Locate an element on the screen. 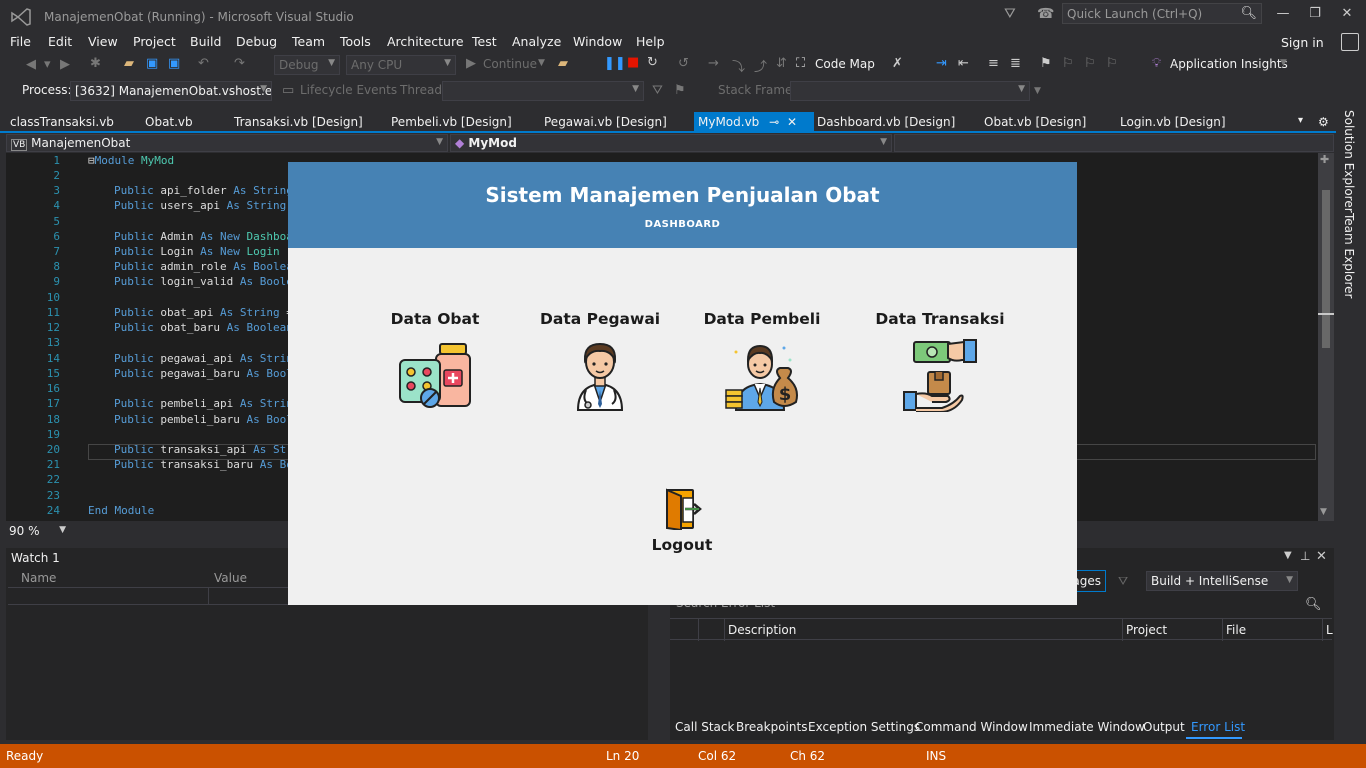 This screenshot has height=768, width=1366. undo-icon: ↶ is located at coordinates (203, 63).